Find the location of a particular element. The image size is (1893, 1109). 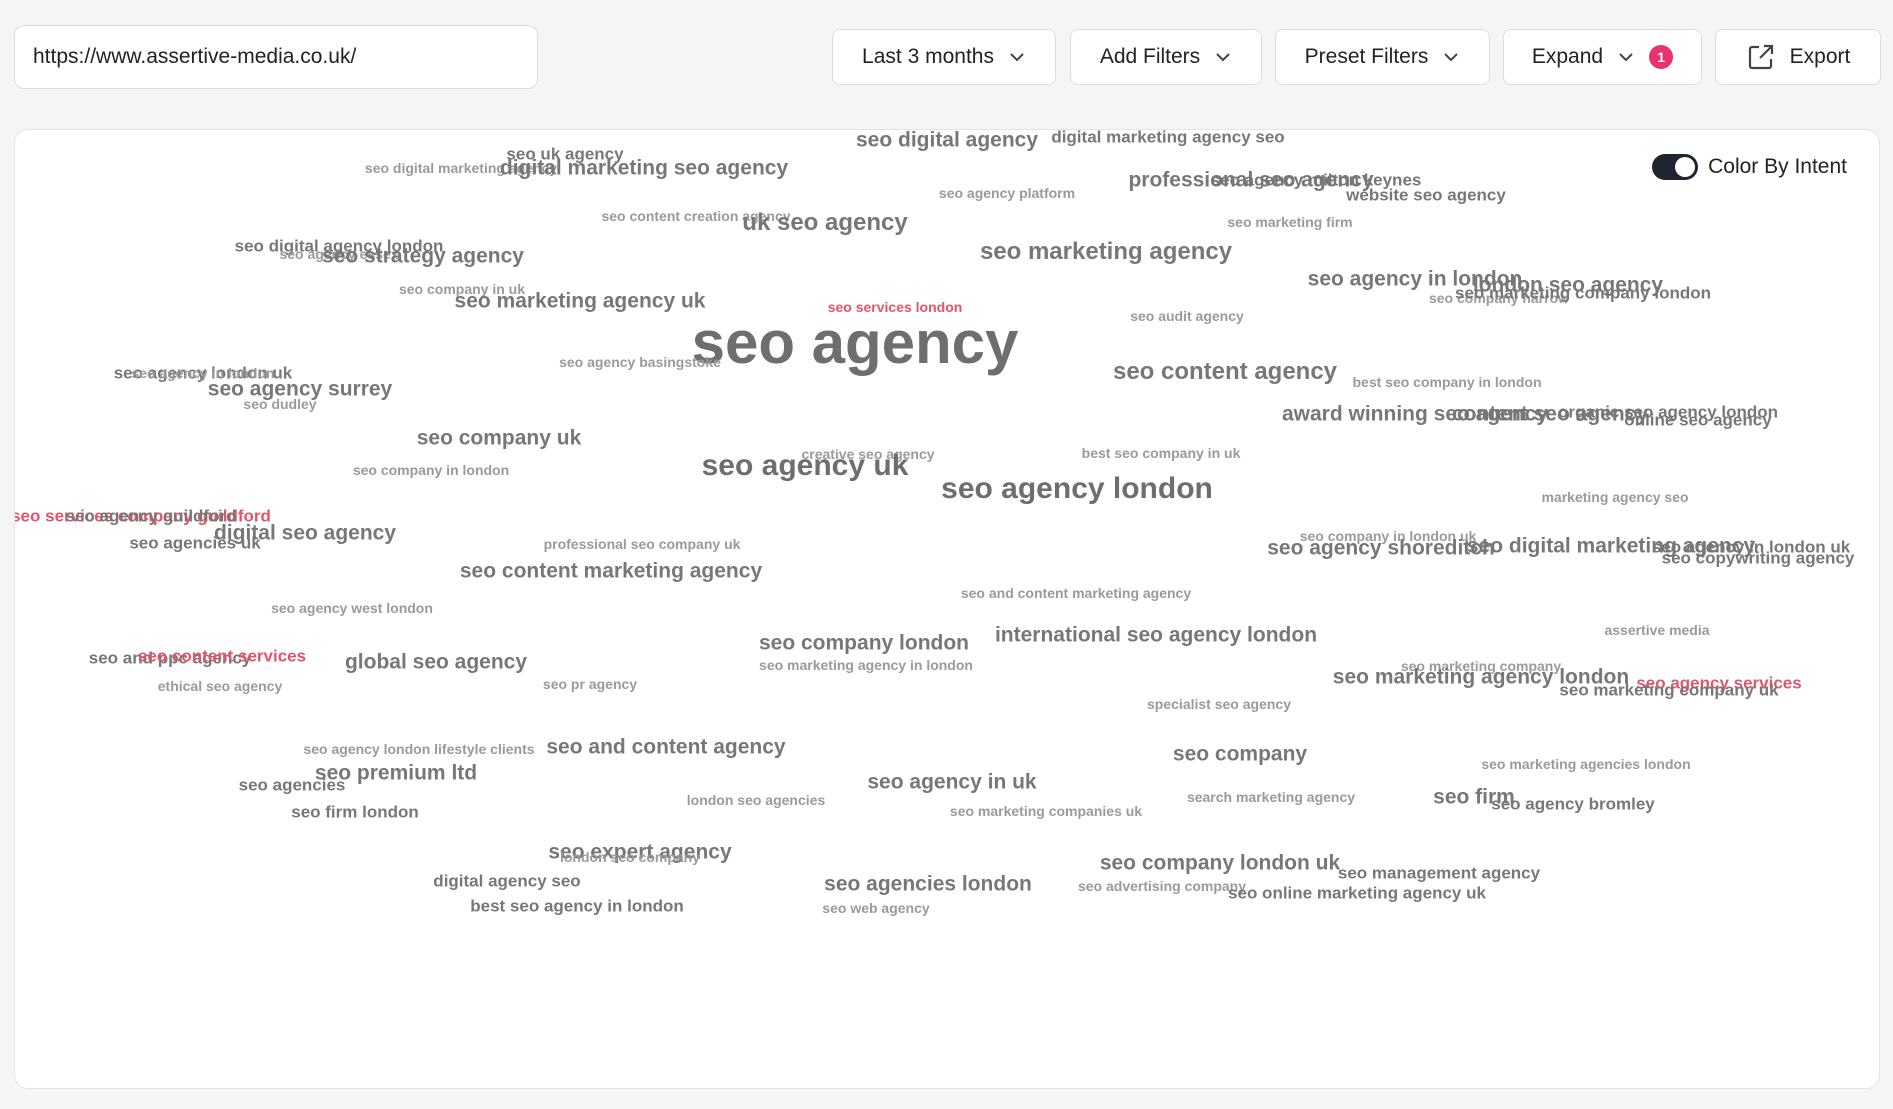

url-input is located at coordinates (276, 57).